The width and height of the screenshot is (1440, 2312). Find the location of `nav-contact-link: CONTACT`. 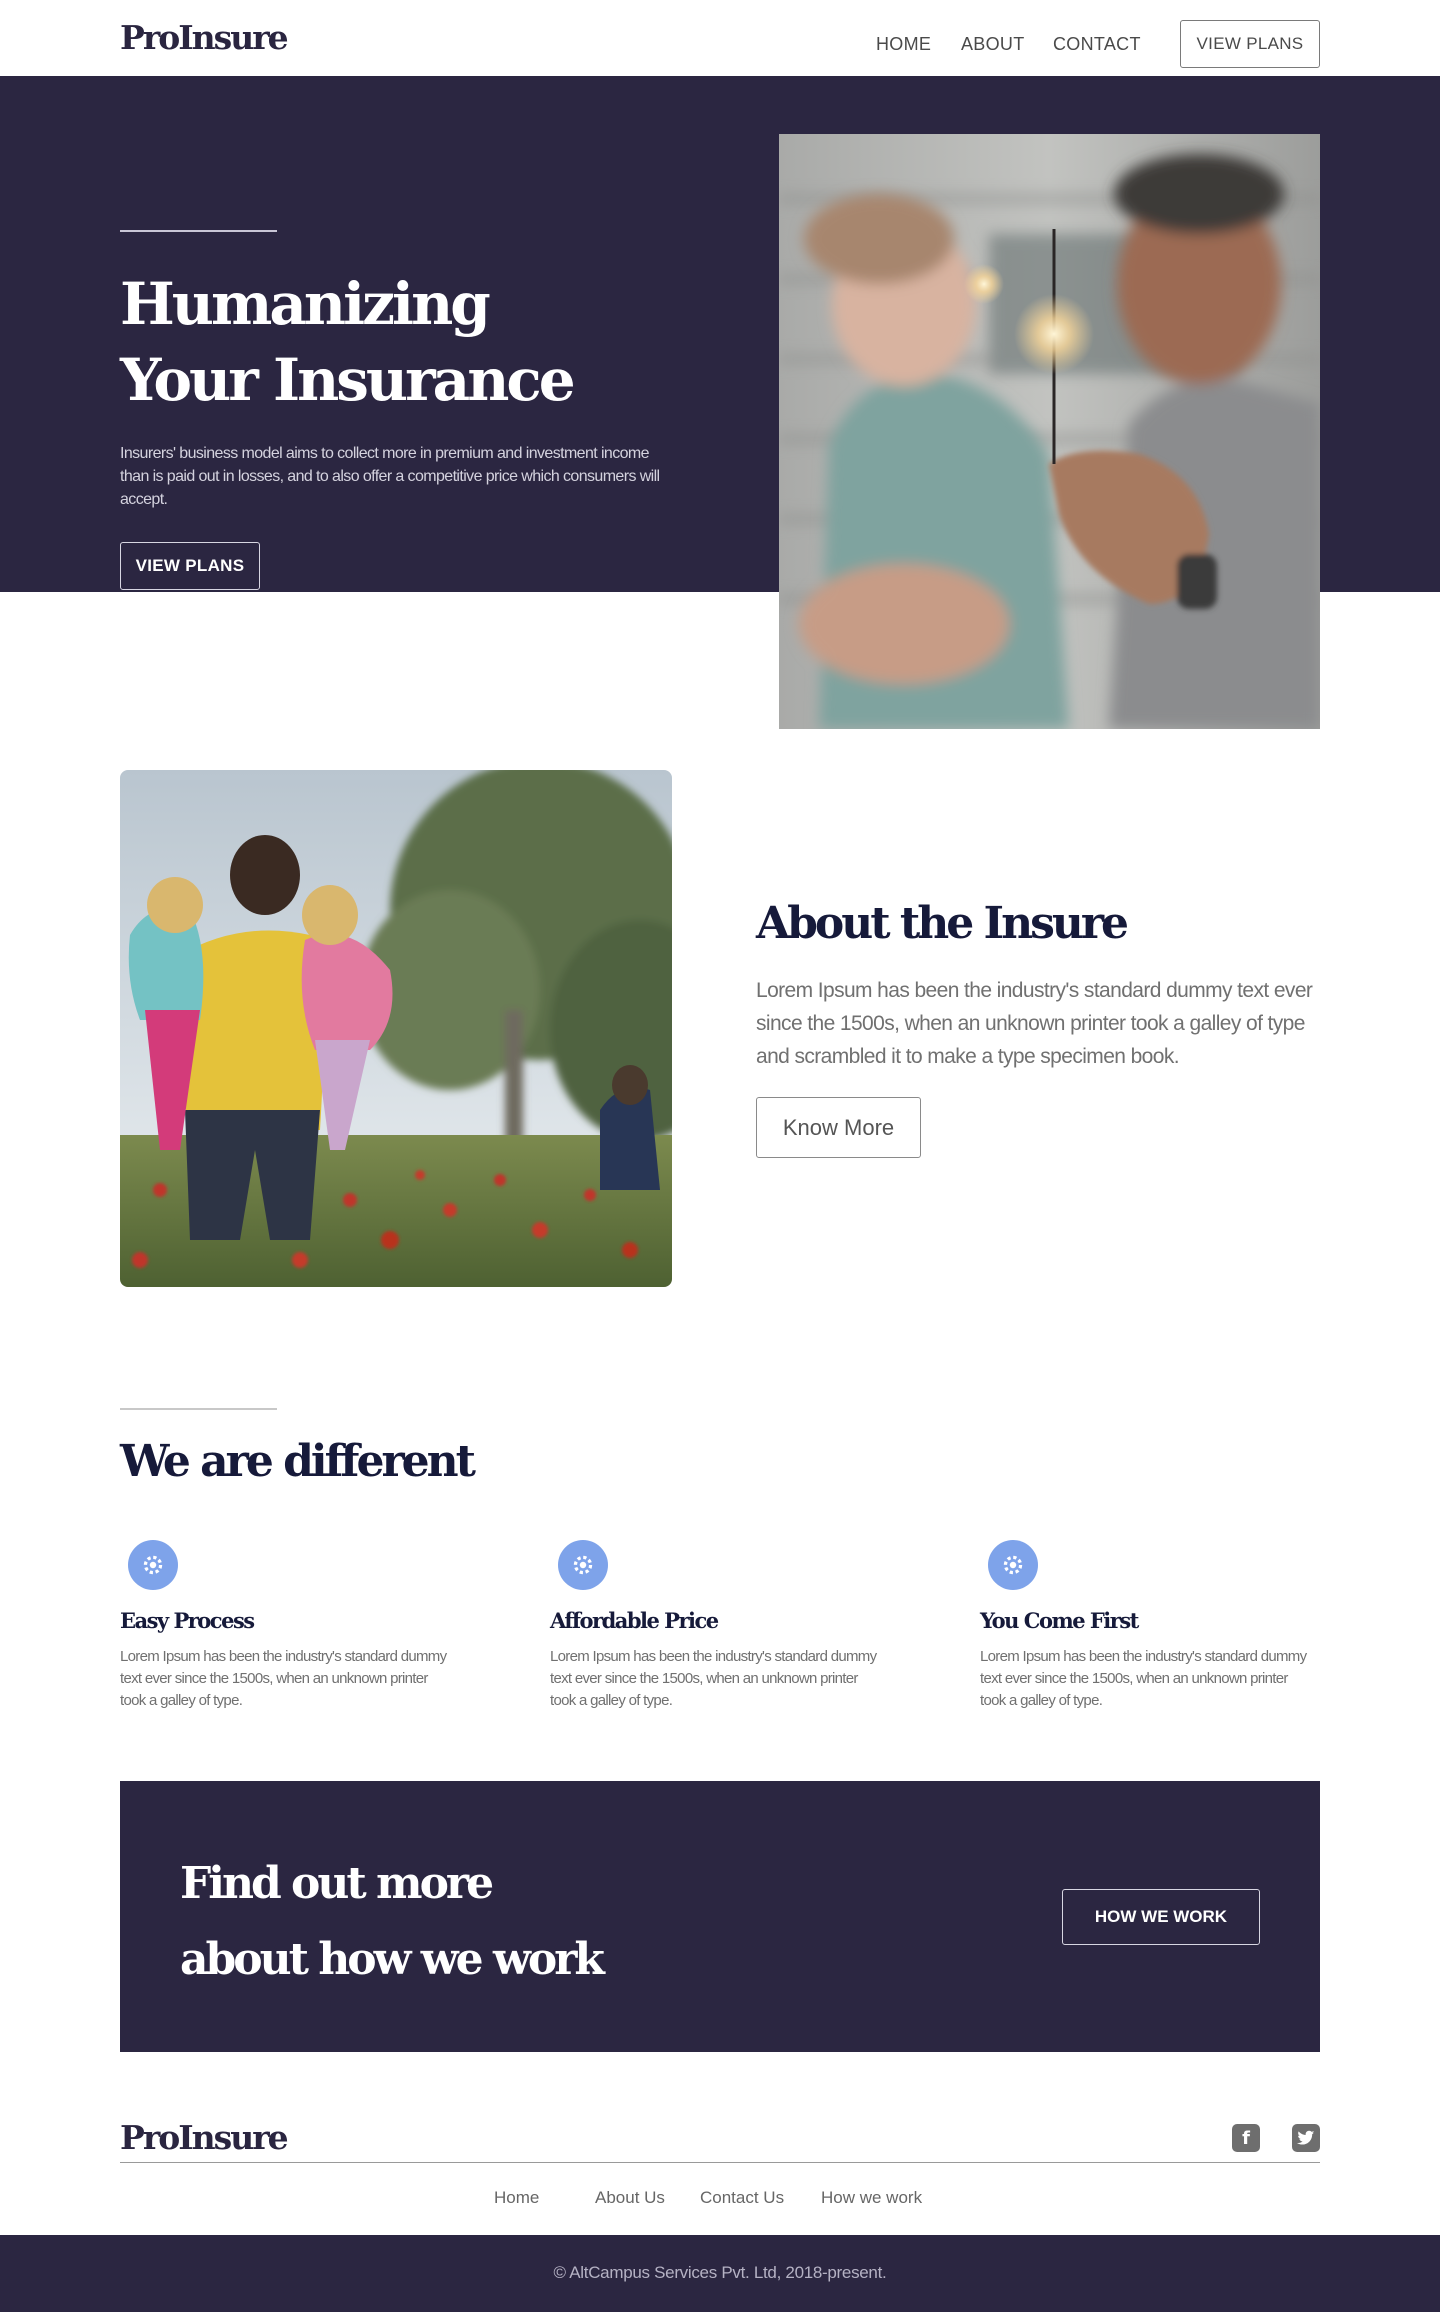

nav-contact-link: CONTACT is located at coordinates (1097, 44).